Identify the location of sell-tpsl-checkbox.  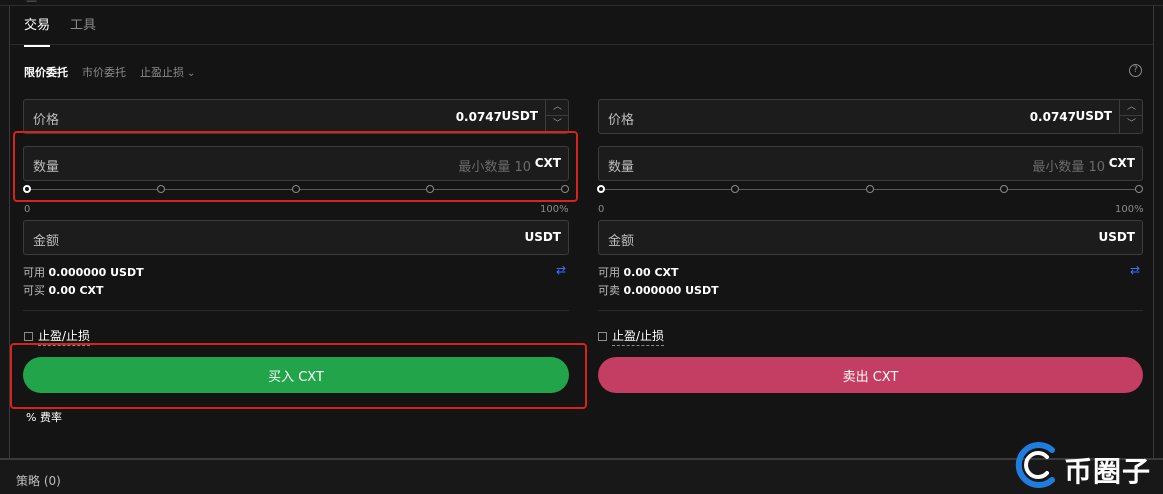
(602, 336).